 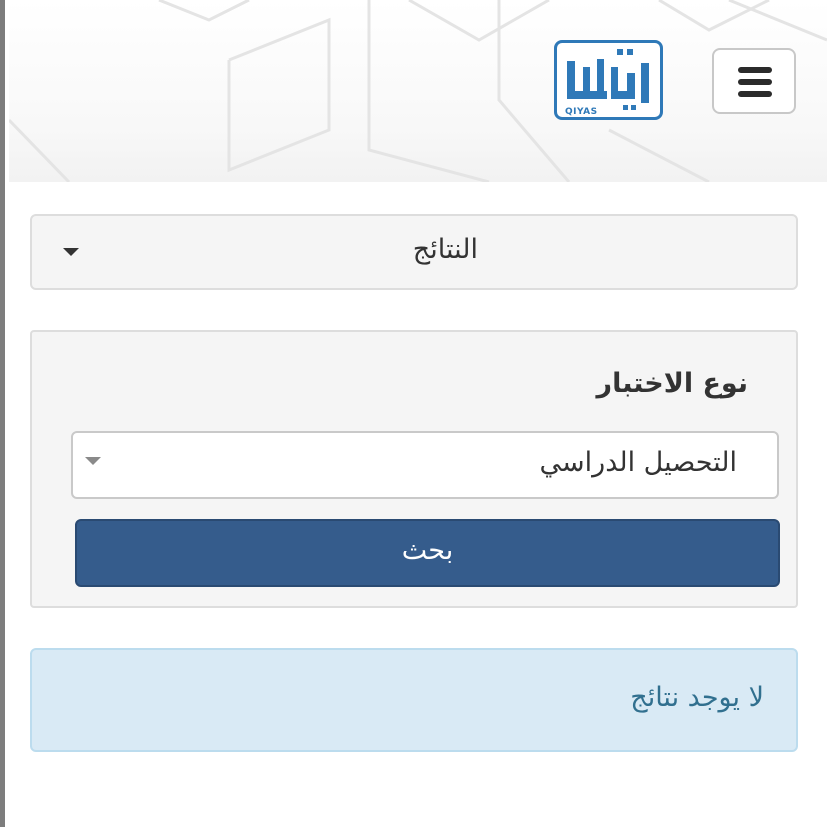 I want to click on caret-down-icon, so click(x=71, y=252).